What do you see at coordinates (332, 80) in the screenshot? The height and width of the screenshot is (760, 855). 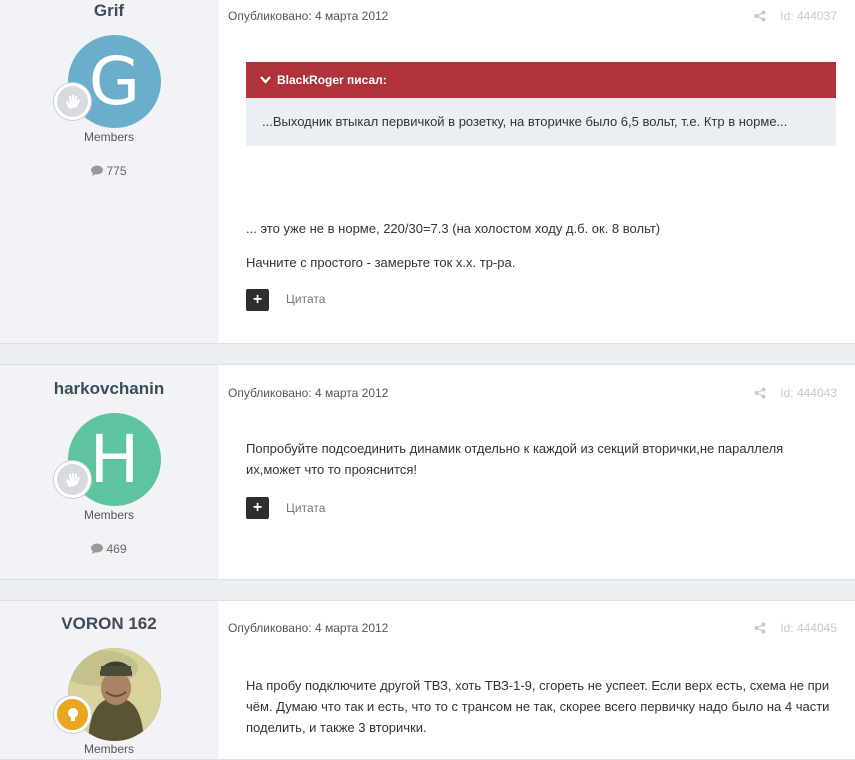 I see `quote-author: BlackRoger писал:` at bounding box center [332, 80].